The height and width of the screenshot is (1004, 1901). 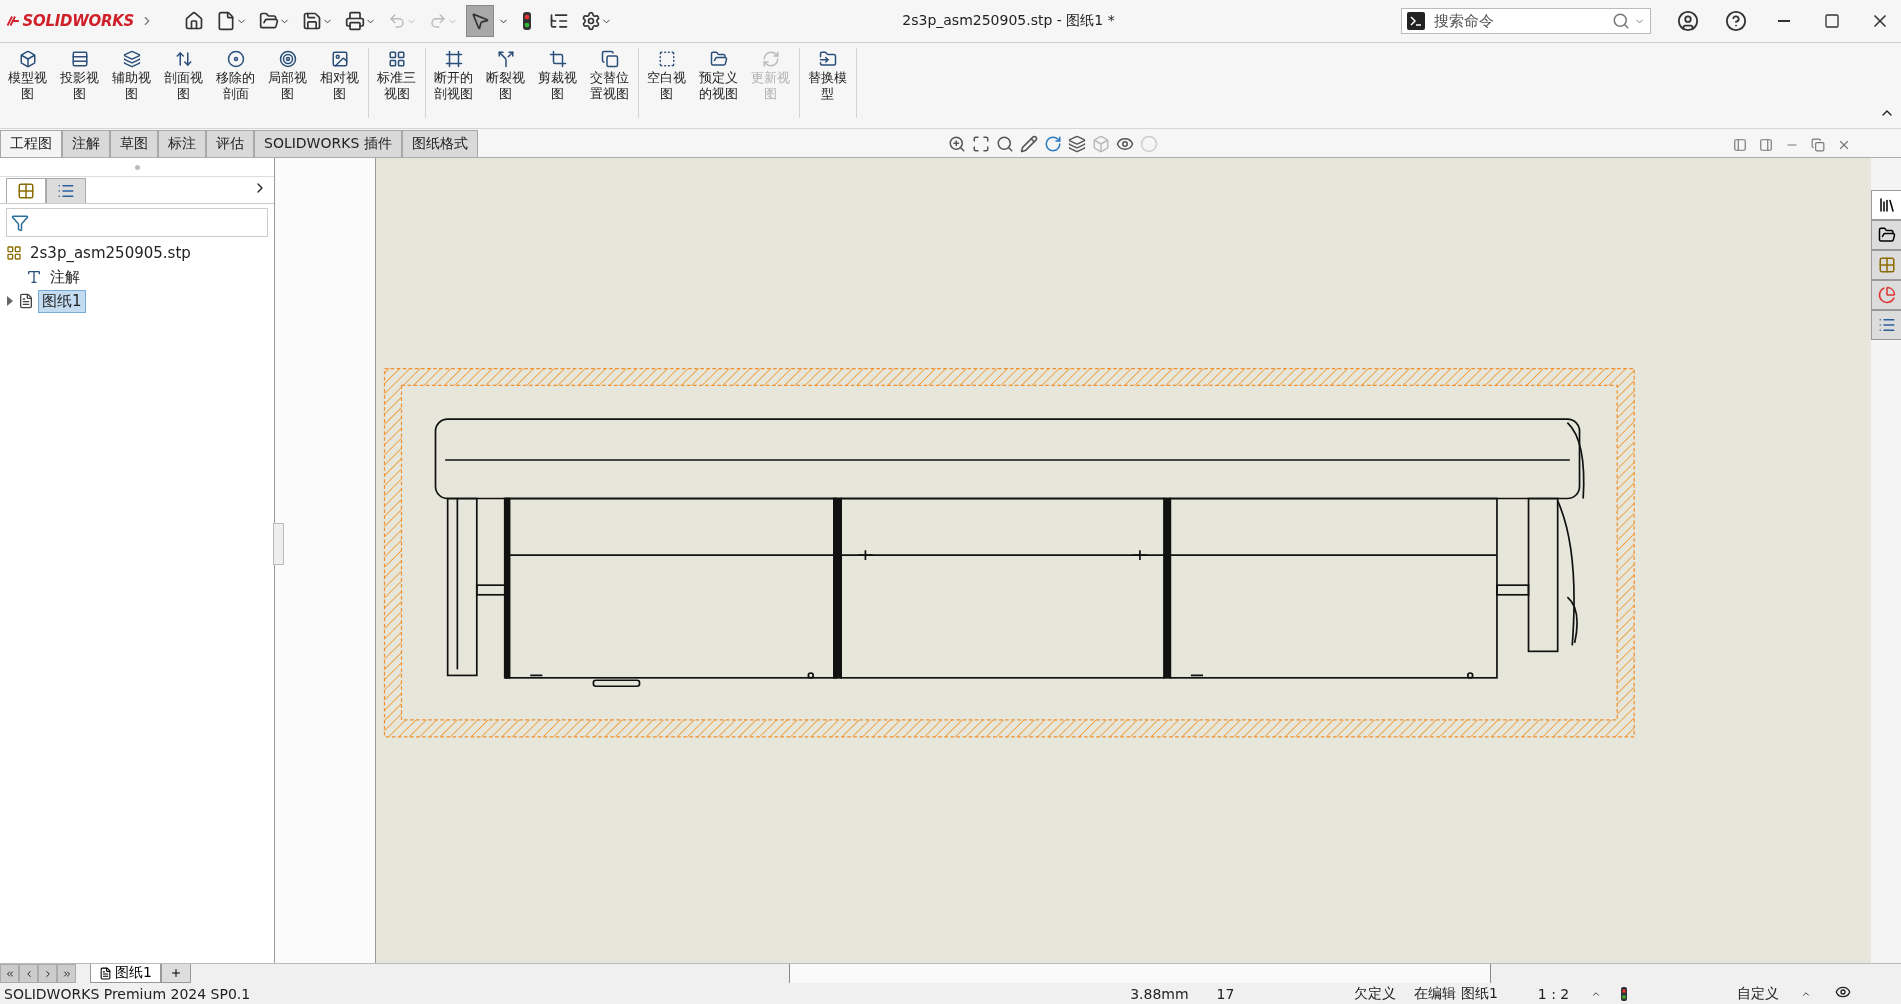 I want to click on library-button, so click(x=1886, y=235).